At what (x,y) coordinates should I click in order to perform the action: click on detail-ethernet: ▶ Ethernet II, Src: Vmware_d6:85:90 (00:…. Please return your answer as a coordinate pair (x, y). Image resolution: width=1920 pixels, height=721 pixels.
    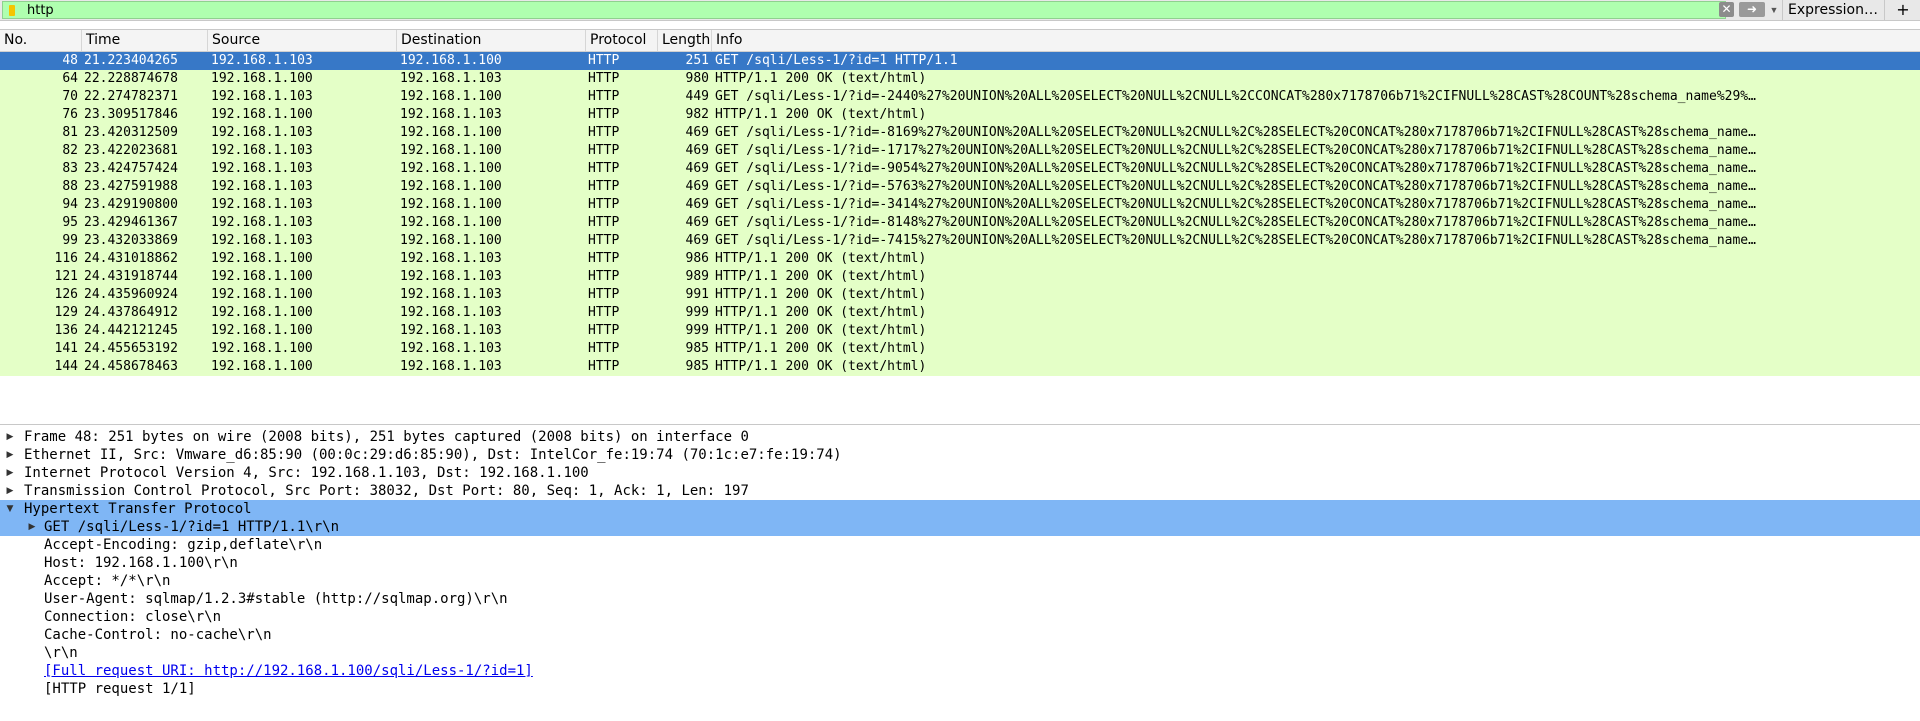
    Looking at the image, I should click on (960, 455).